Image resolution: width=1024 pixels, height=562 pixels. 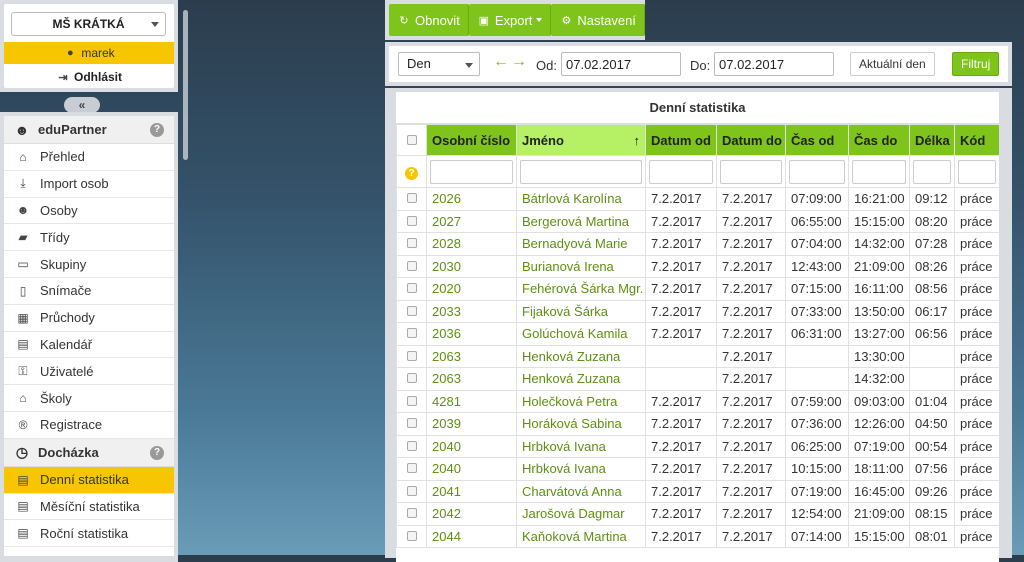 What do you see at coordinates (581, 514) in the screenshot?
I see `table-cell: Jarošová Dagmar` at bounding box center [581, 514].